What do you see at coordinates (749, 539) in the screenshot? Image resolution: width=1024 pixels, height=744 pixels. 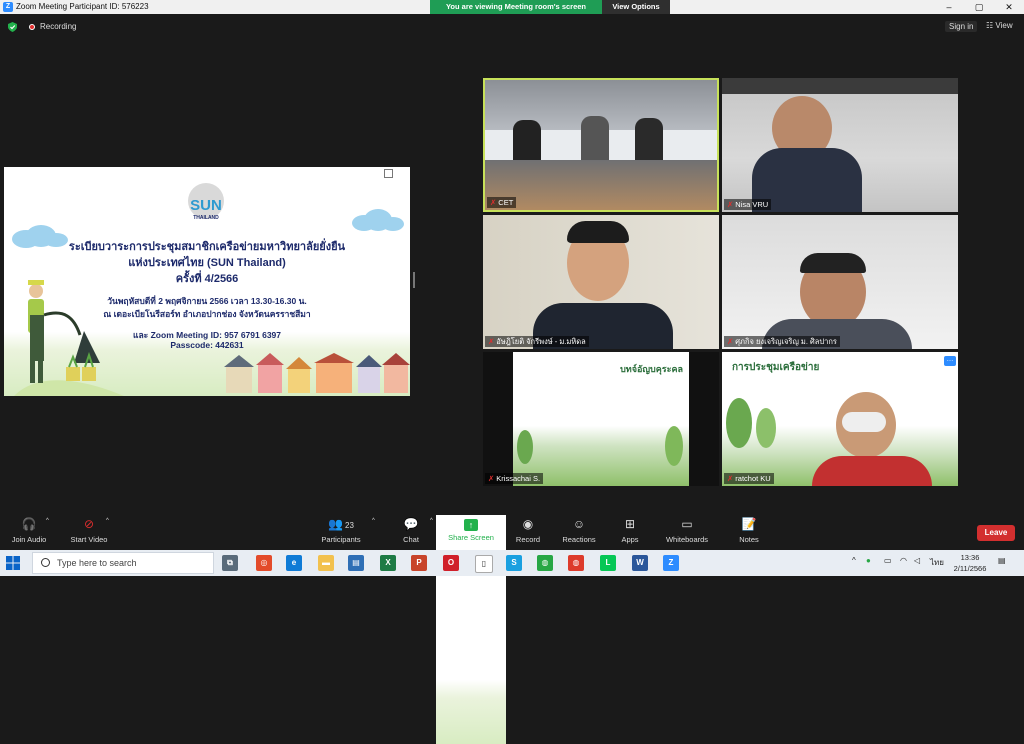 I see `notes-label: Notes` at bounding box center [749, 539].